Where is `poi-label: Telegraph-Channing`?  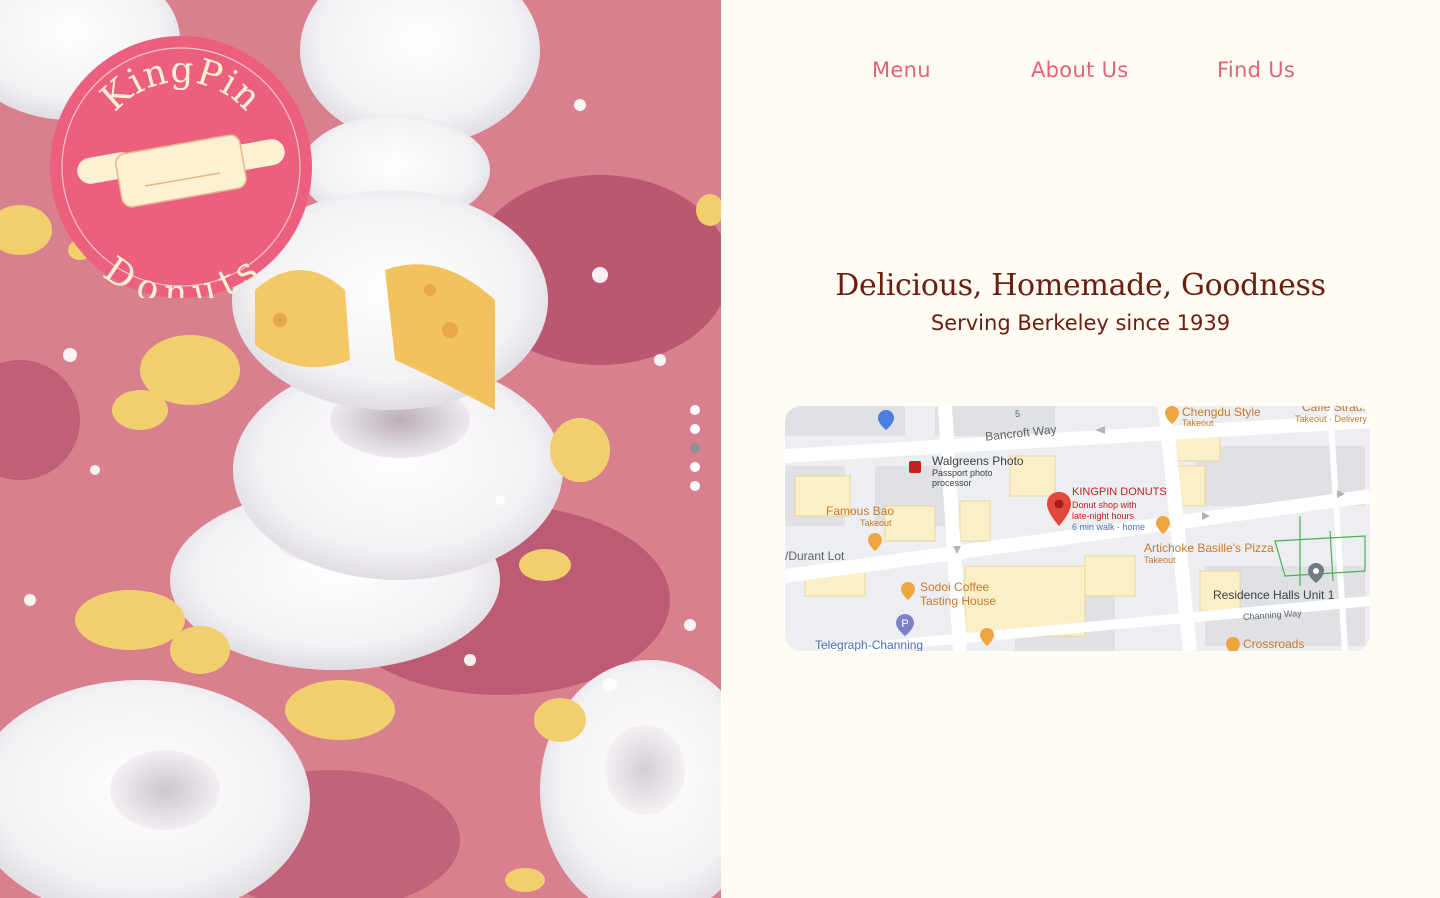
poi-label: Telegraph-Channing is located at coordinates (869, 644).